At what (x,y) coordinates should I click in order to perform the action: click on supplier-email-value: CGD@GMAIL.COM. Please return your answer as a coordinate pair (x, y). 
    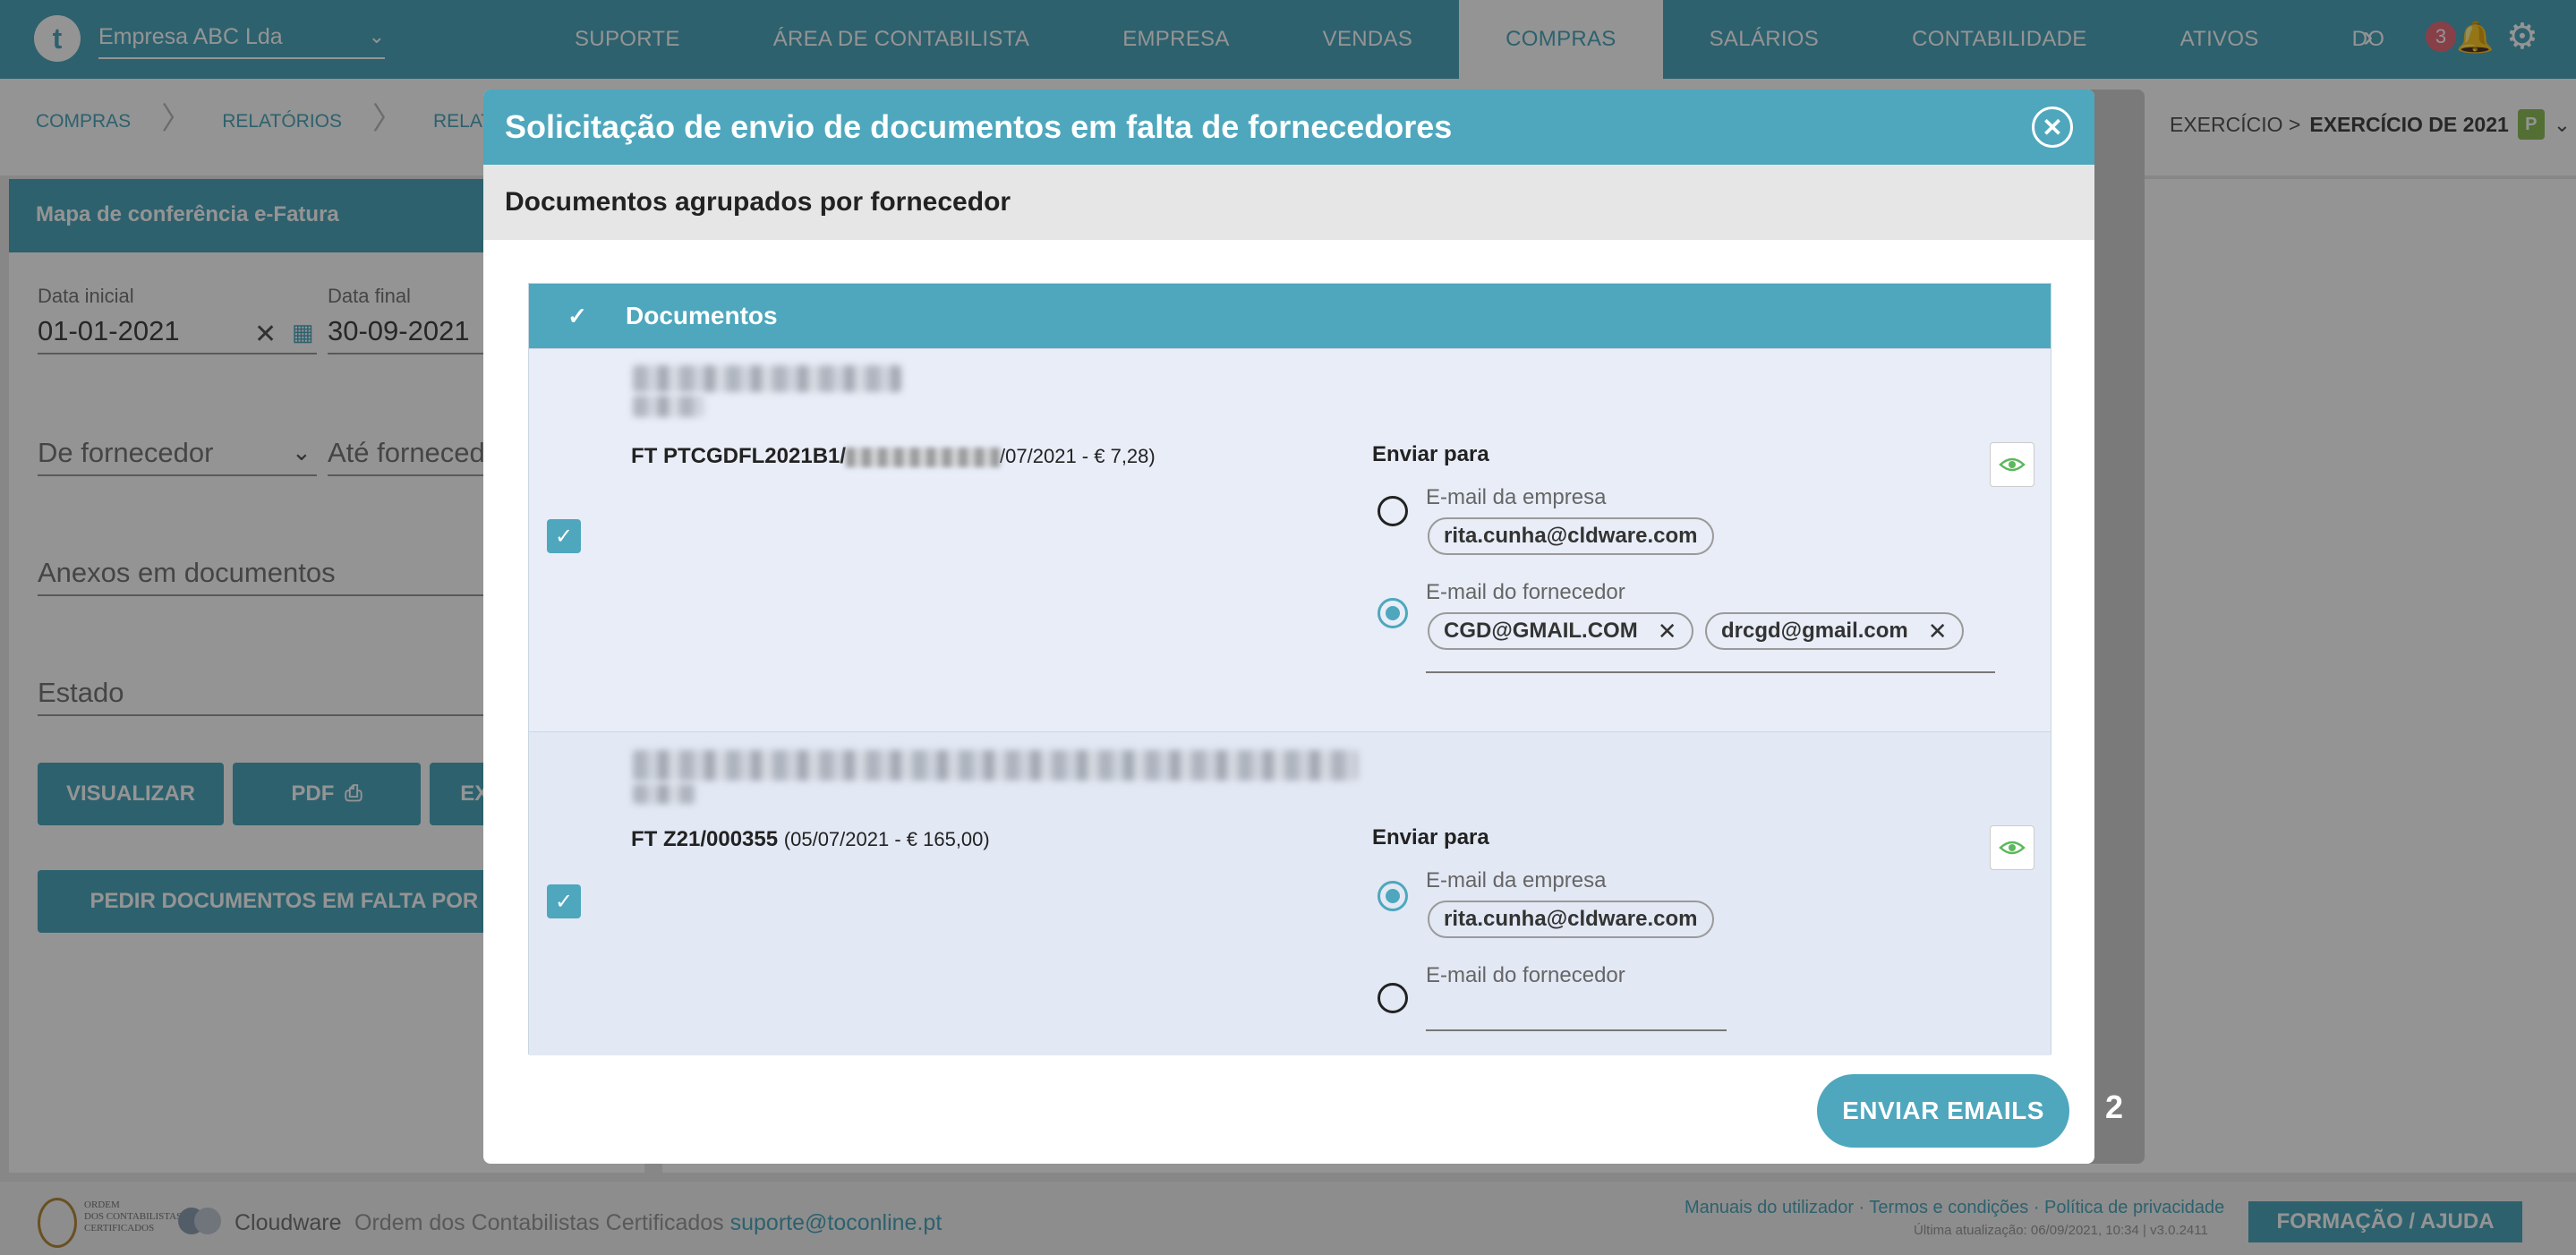
    Looking at the image, I should click on (1541, 631).